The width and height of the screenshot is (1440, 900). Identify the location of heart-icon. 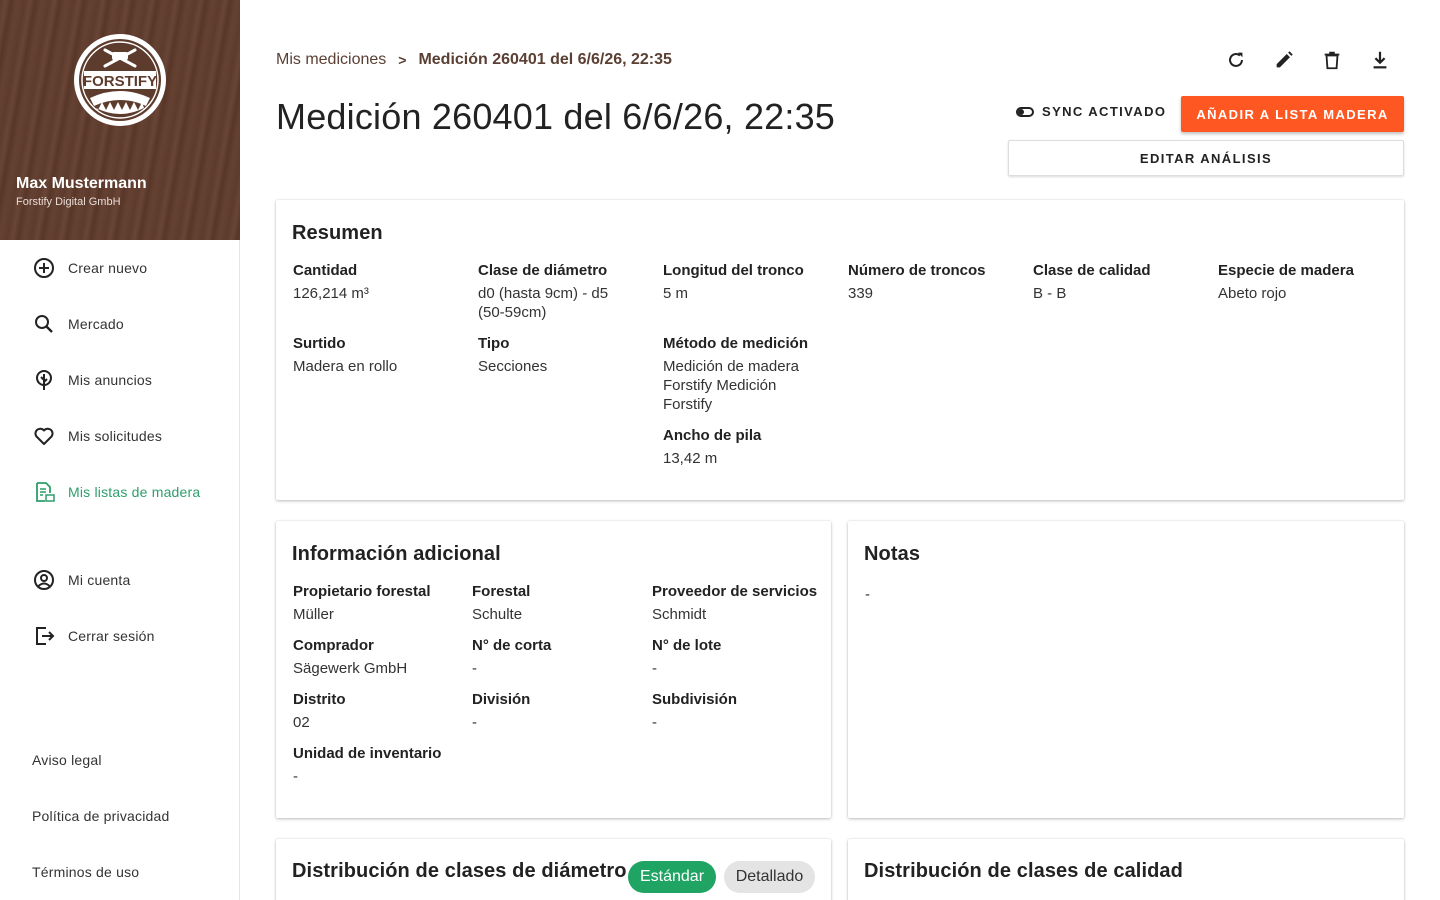
(44, 436).